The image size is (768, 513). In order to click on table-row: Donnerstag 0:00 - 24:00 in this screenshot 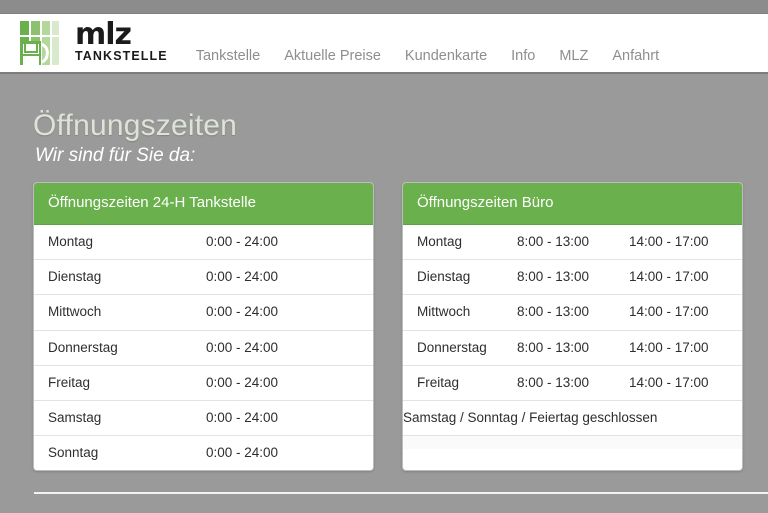, I will do `click(203, 347)`.